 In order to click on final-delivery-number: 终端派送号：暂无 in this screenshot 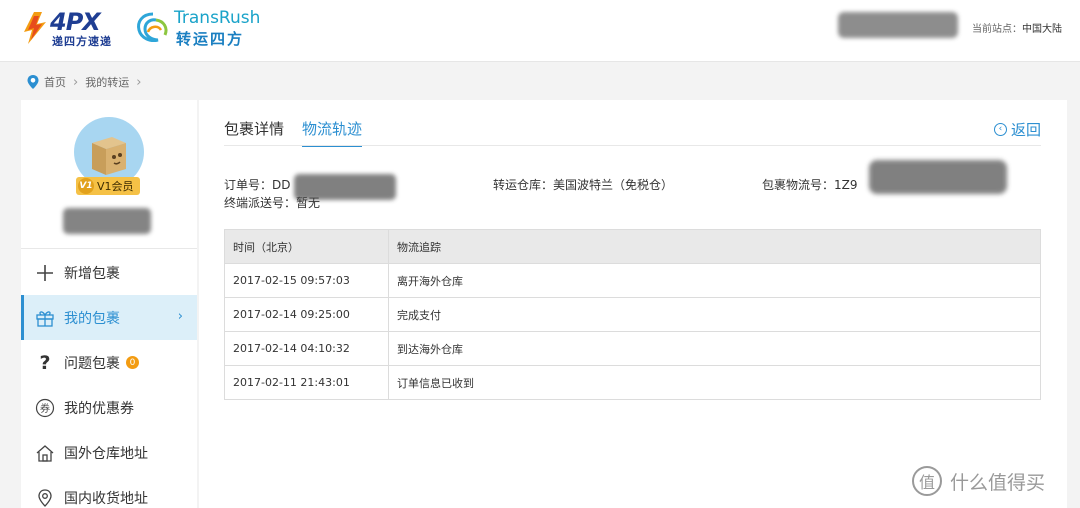, I will do `click(272, 202)`.